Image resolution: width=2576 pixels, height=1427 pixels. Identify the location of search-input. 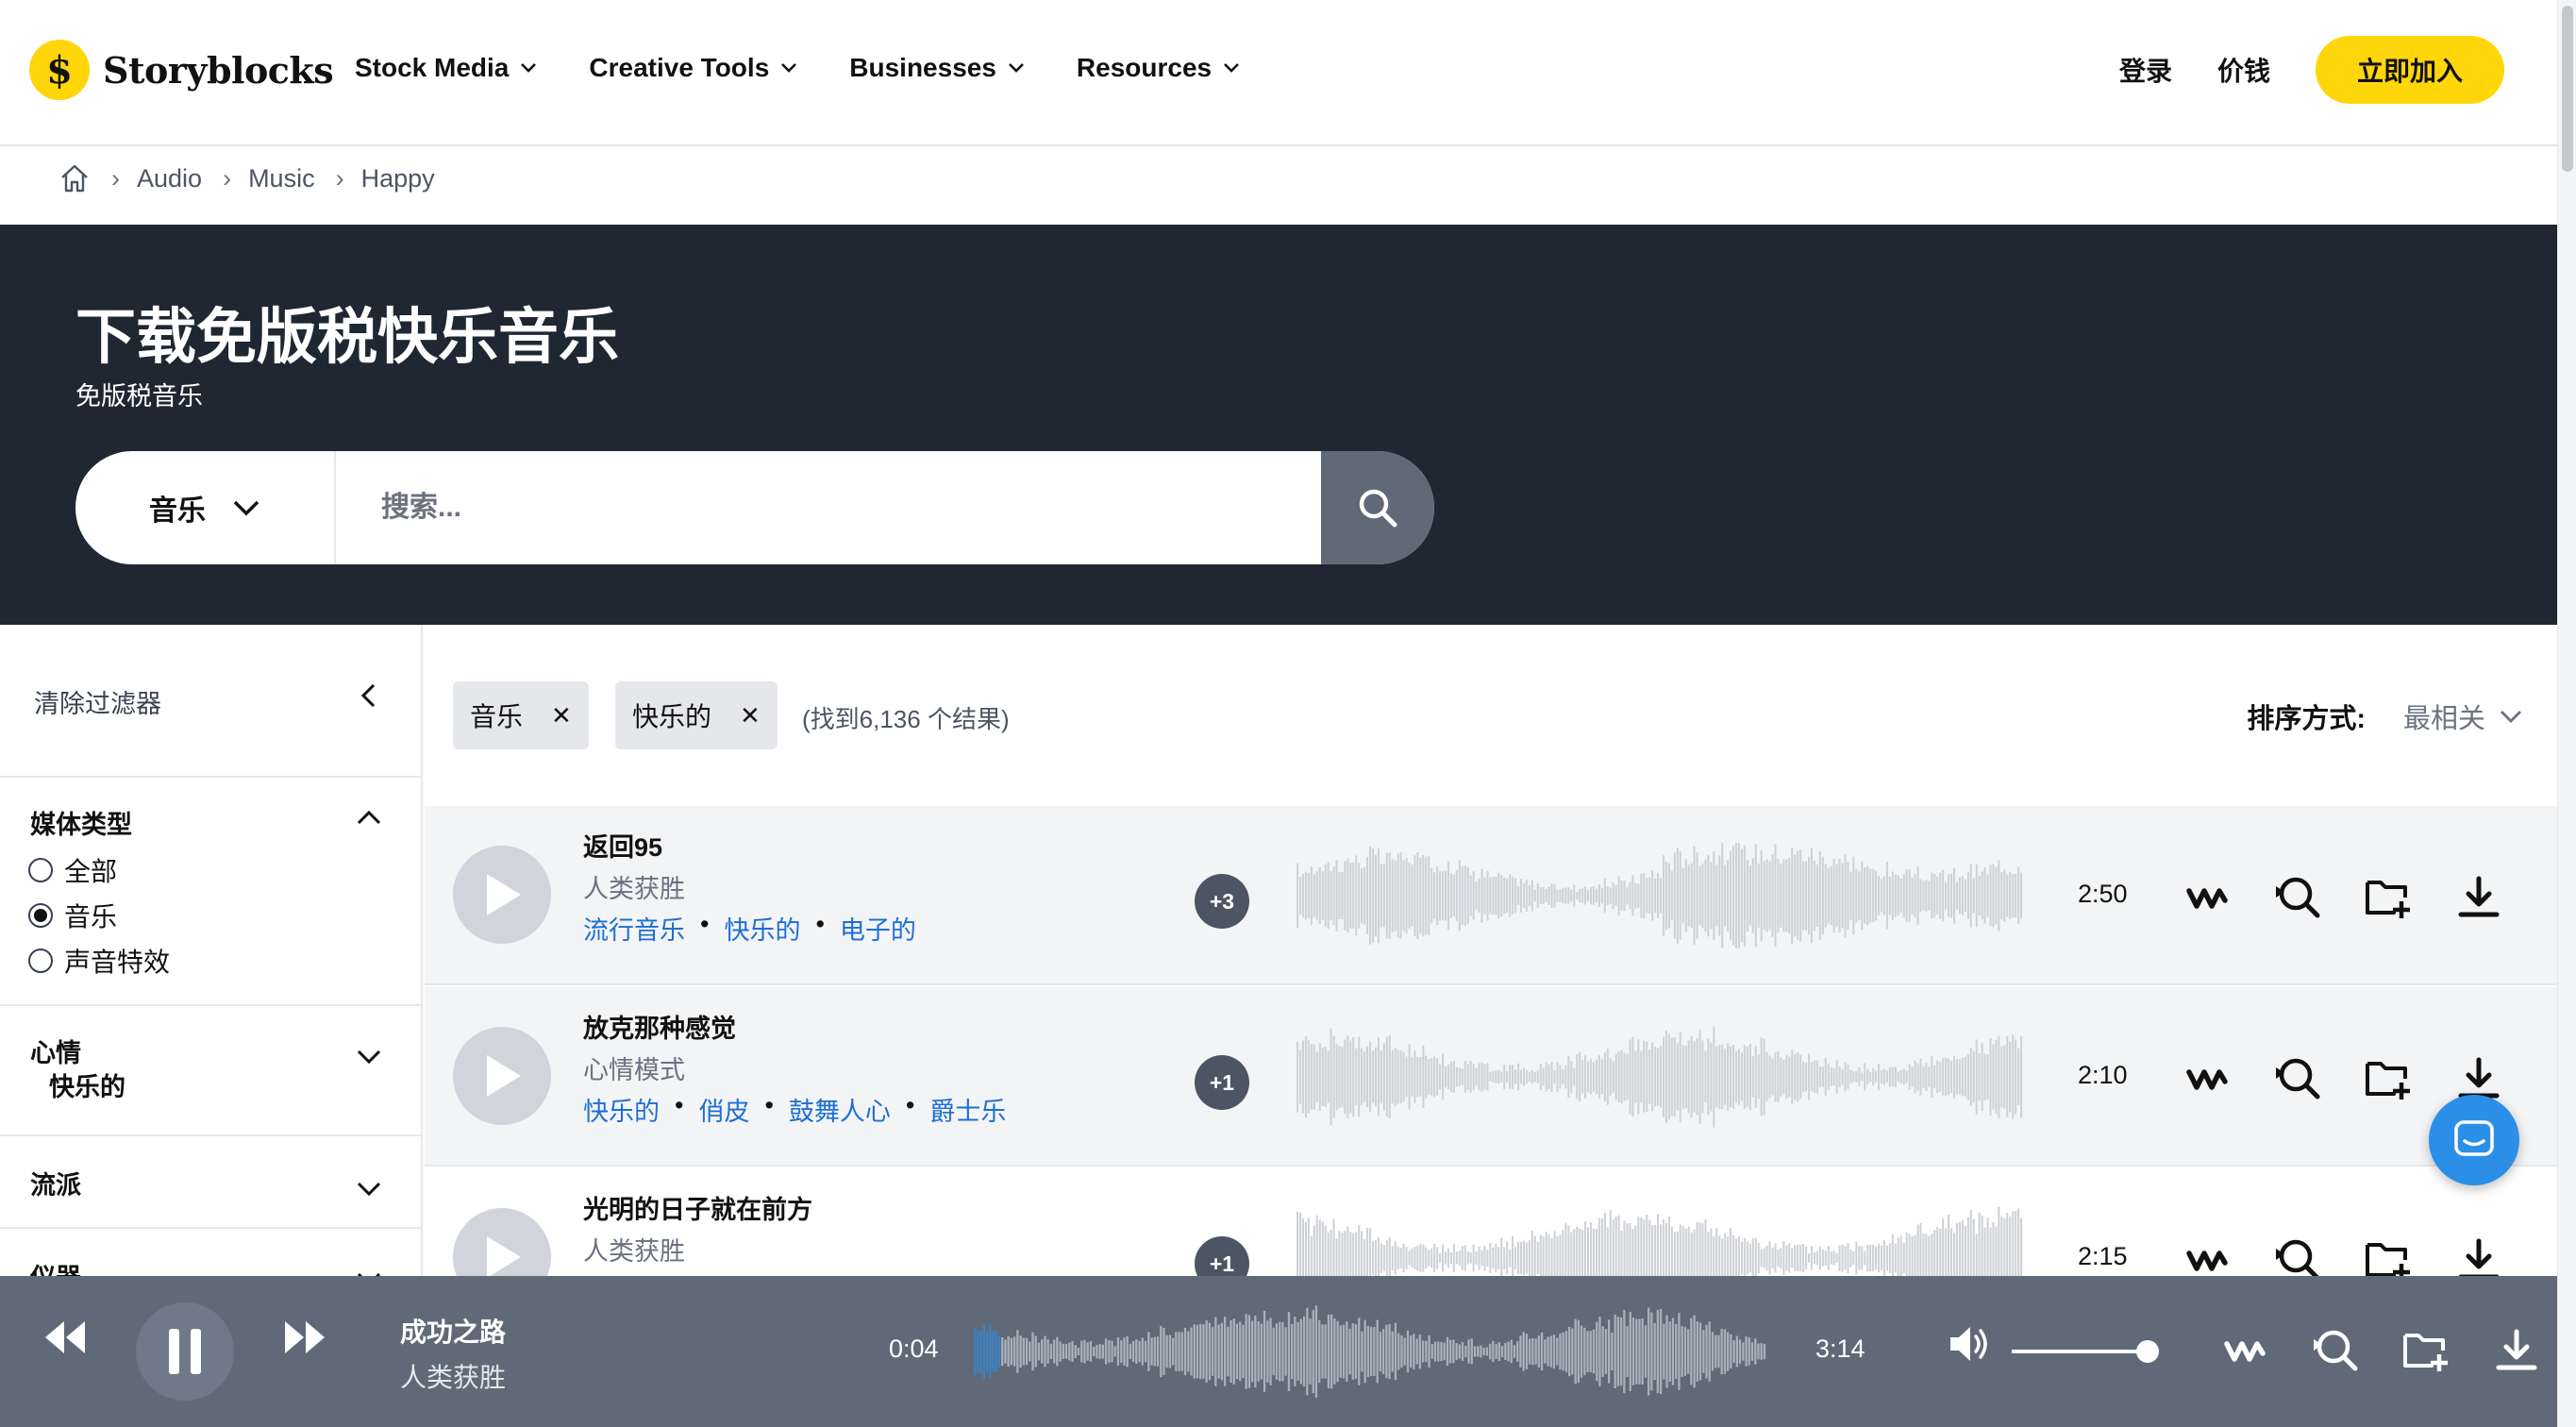
(828, 507).